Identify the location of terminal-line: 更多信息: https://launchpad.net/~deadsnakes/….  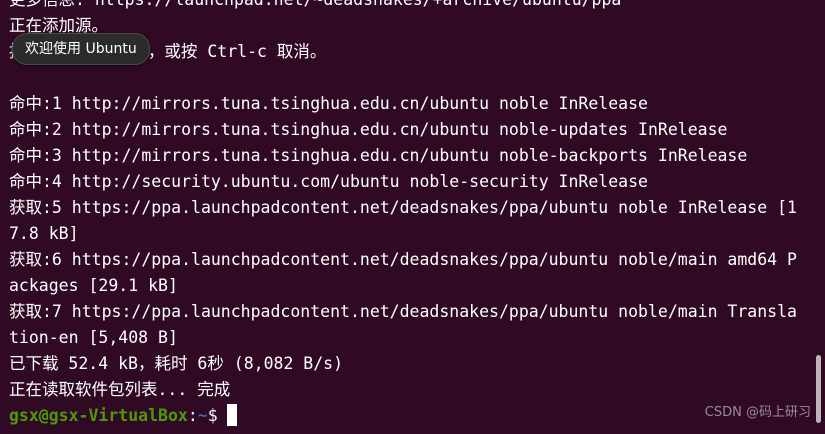
(410, 6).